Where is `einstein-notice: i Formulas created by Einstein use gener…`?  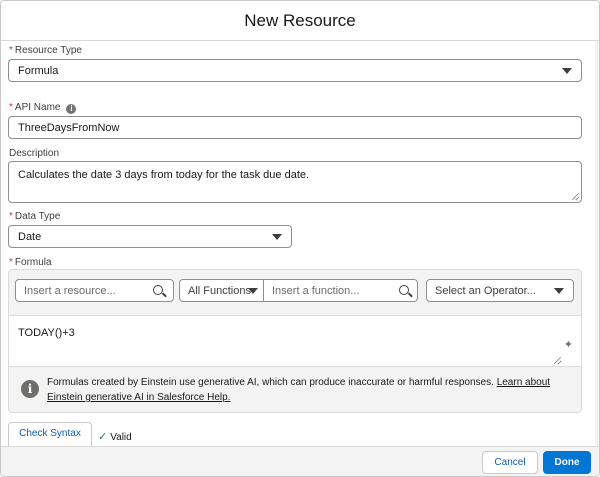 einstein-notice: i Formulas created by Einstein use gener… is located at coordinates (295, 390).